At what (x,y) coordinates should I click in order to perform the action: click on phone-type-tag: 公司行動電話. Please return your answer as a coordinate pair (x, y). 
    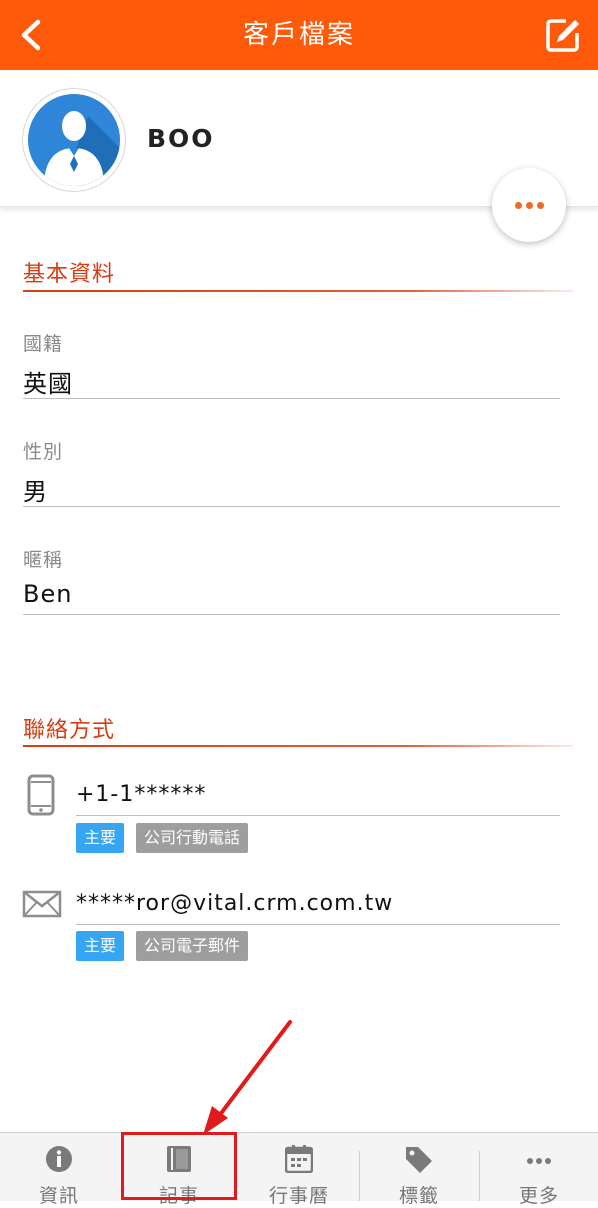
    Looking at the image, I should click on (192, 838).